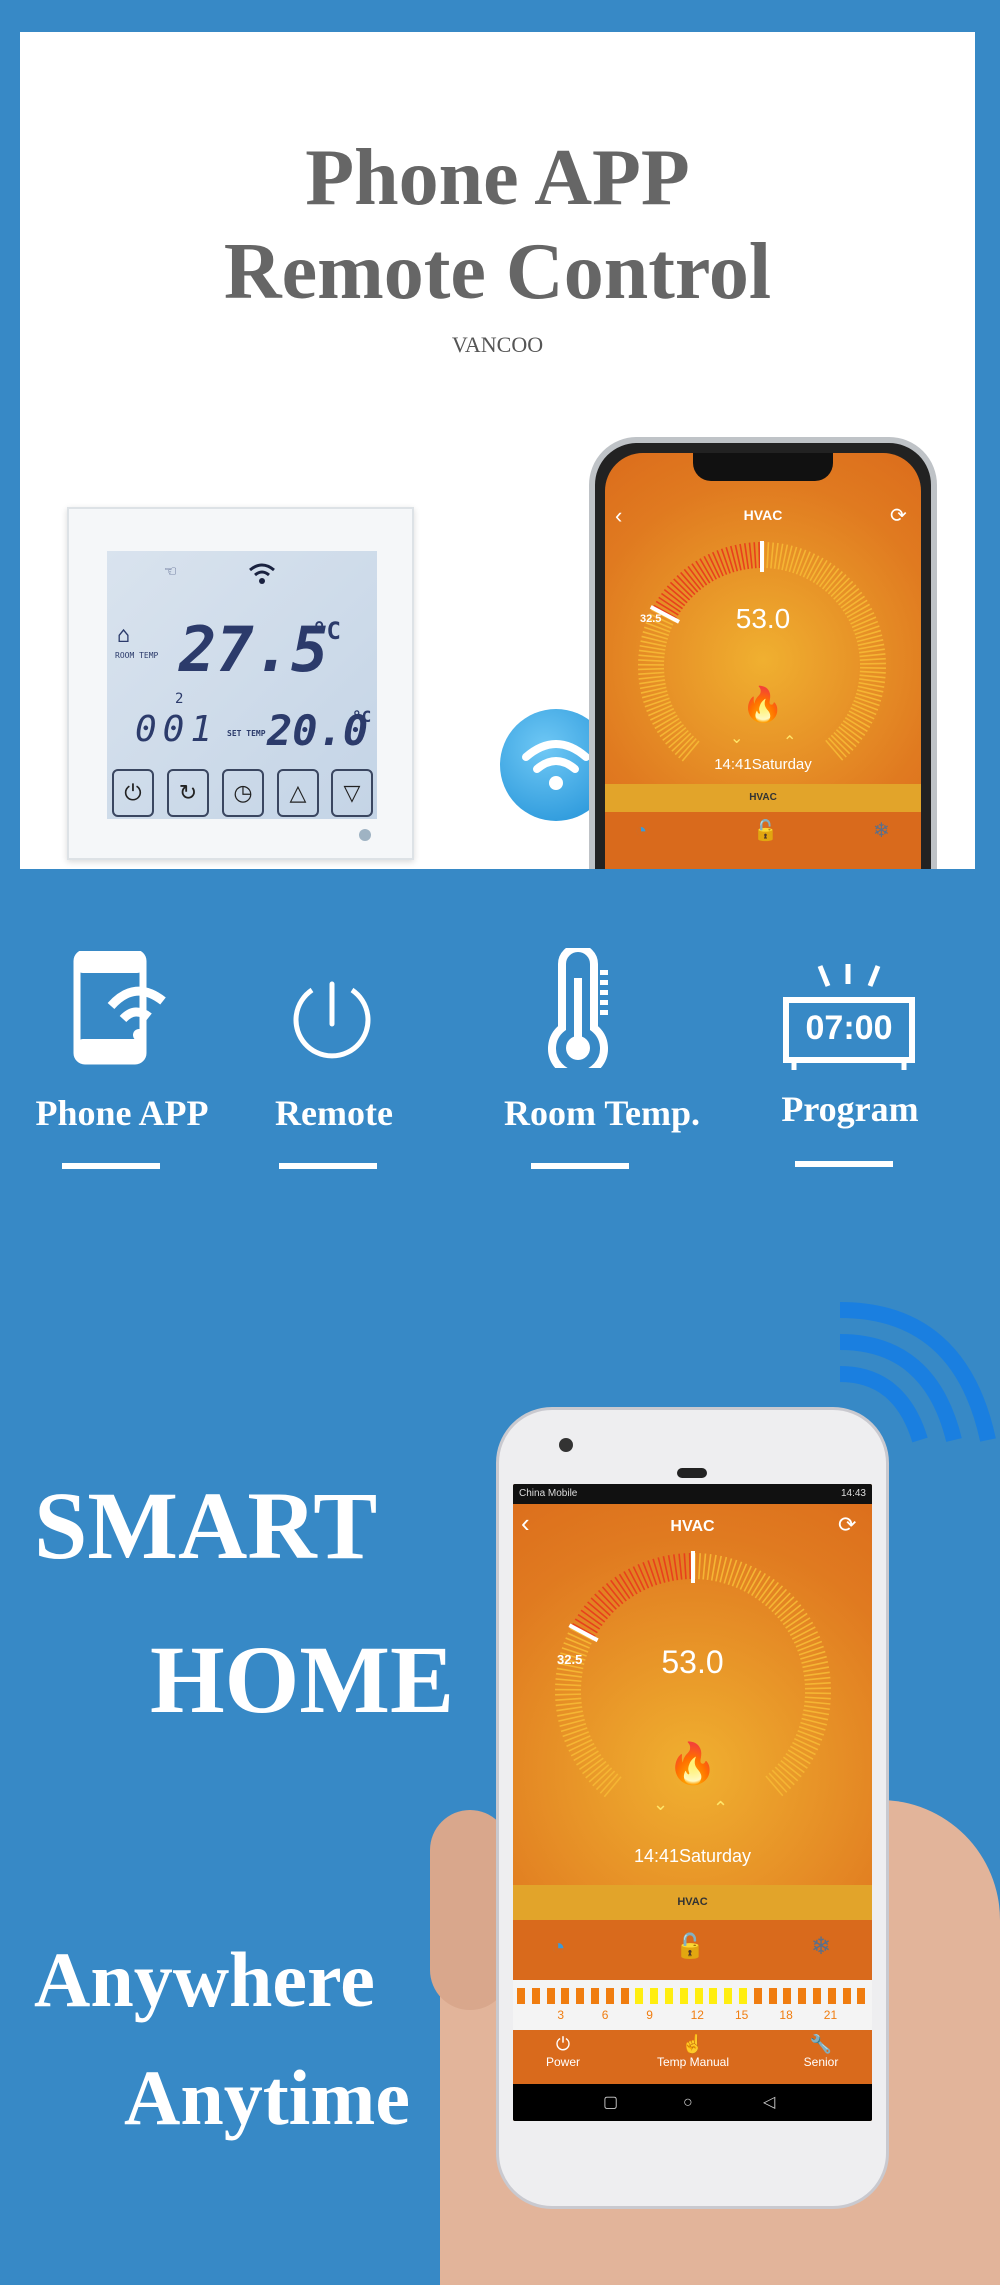 The height and width of the screenshot is (2285, 1000). What do you see at coordinates (610, 2102) in the screenshot?
I see `recent-apps-icon: ▢` at bounding box center [610, 2102].